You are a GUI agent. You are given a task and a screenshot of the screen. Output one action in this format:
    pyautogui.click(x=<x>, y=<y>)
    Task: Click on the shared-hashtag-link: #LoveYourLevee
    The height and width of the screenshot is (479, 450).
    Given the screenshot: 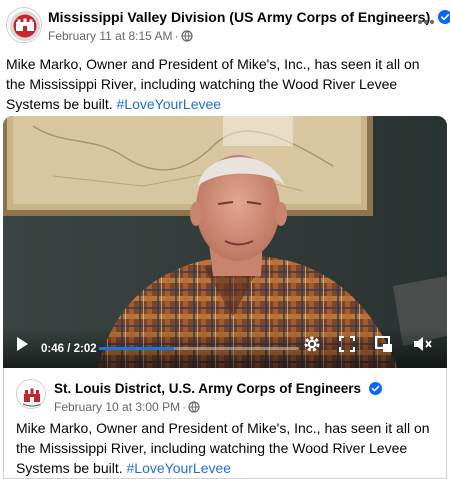 What is the action you would take?
    pyautogui.click(x=179, y=468)
    